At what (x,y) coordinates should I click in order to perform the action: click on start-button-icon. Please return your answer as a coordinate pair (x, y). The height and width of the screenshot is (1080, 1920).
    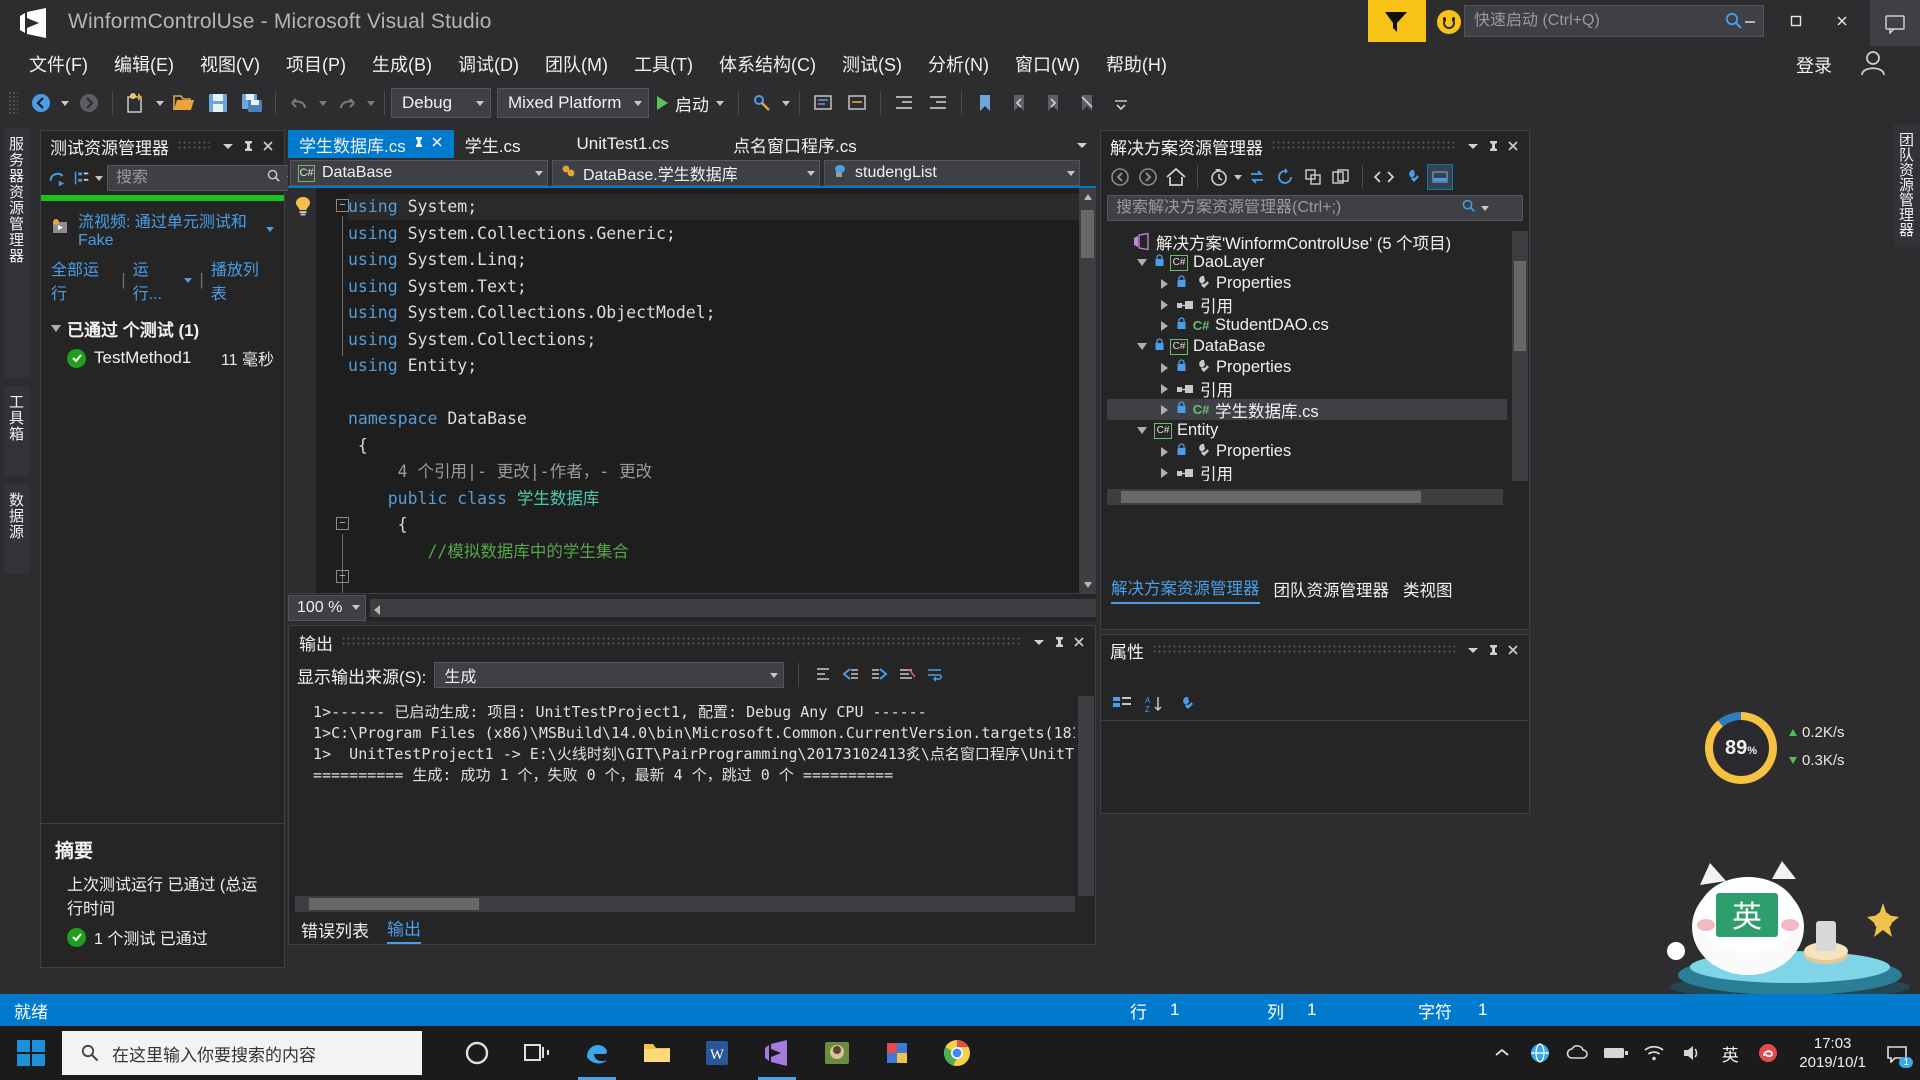
    Looking at the image, I should click on (31, 1053).